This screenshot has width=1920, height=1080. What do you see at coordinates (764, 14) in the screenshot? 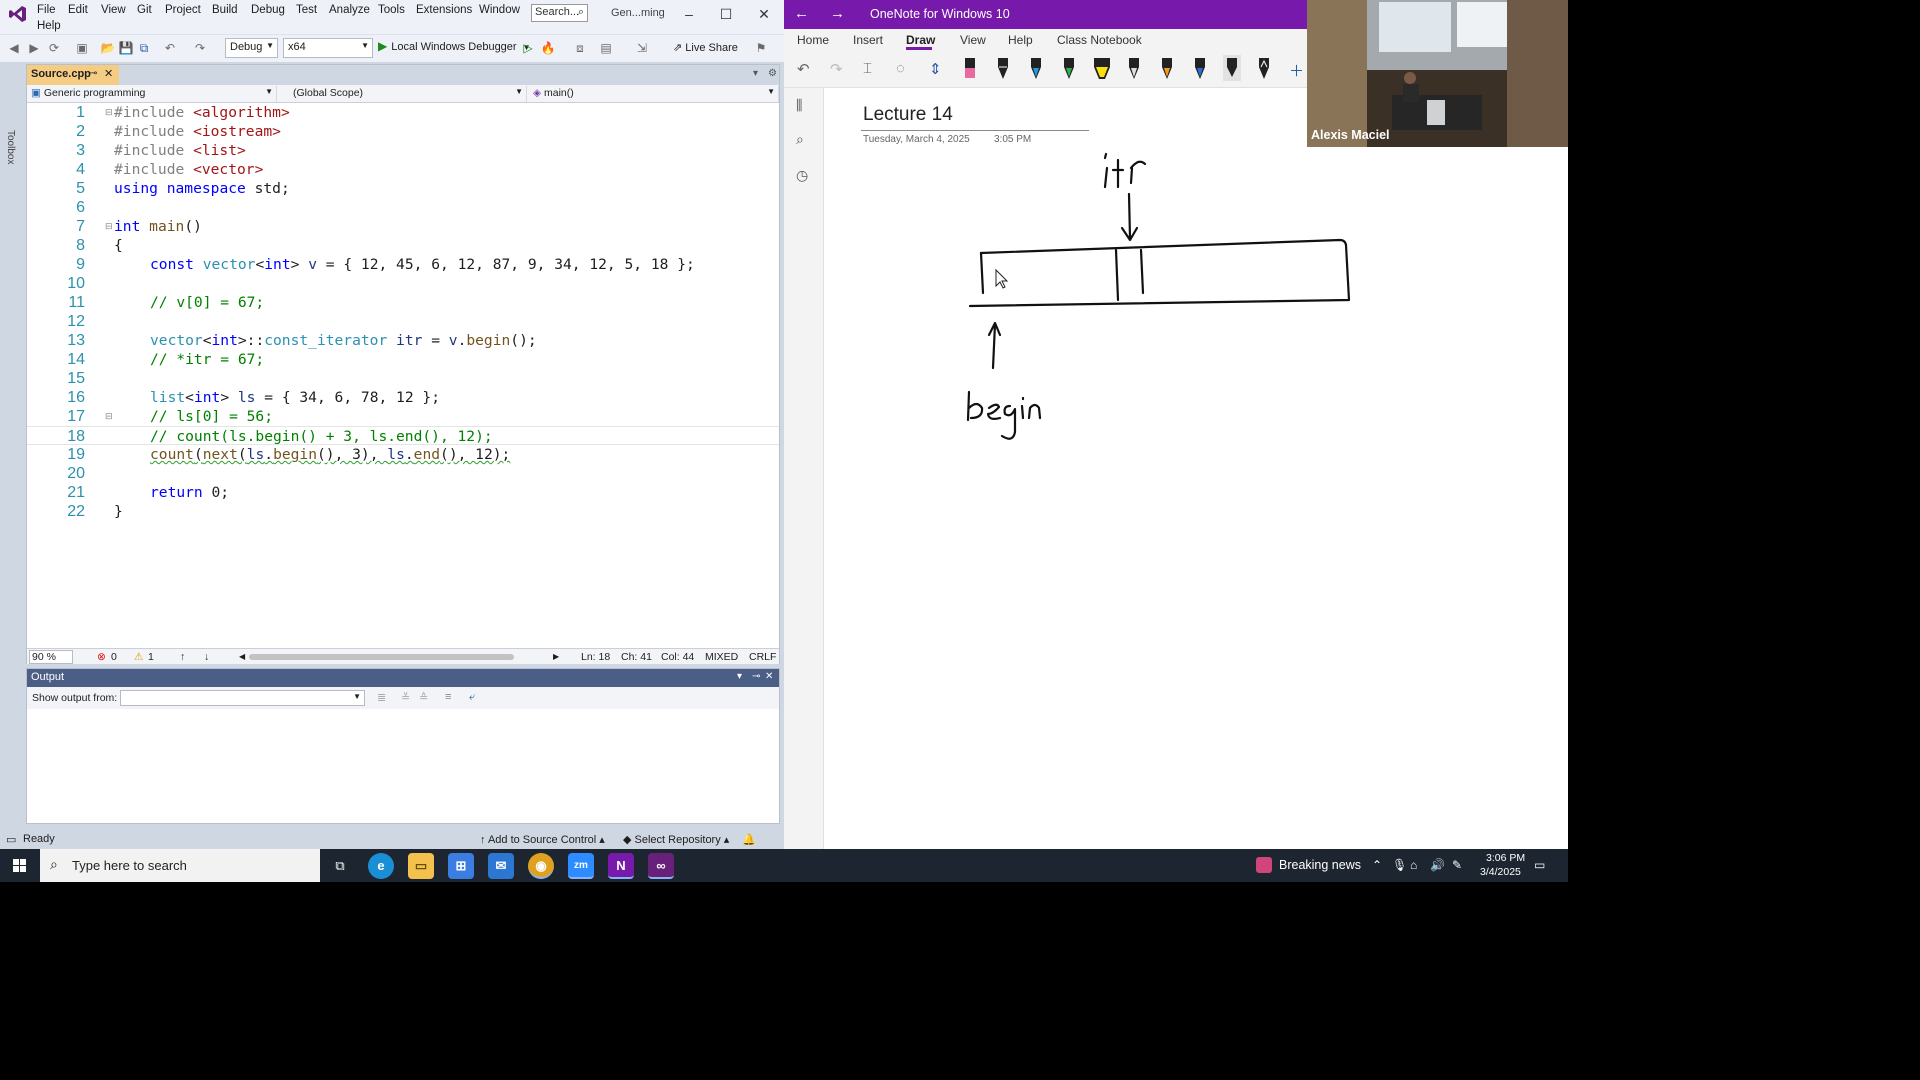
I see `close-button: ✕` at bounding box center [764, 14].